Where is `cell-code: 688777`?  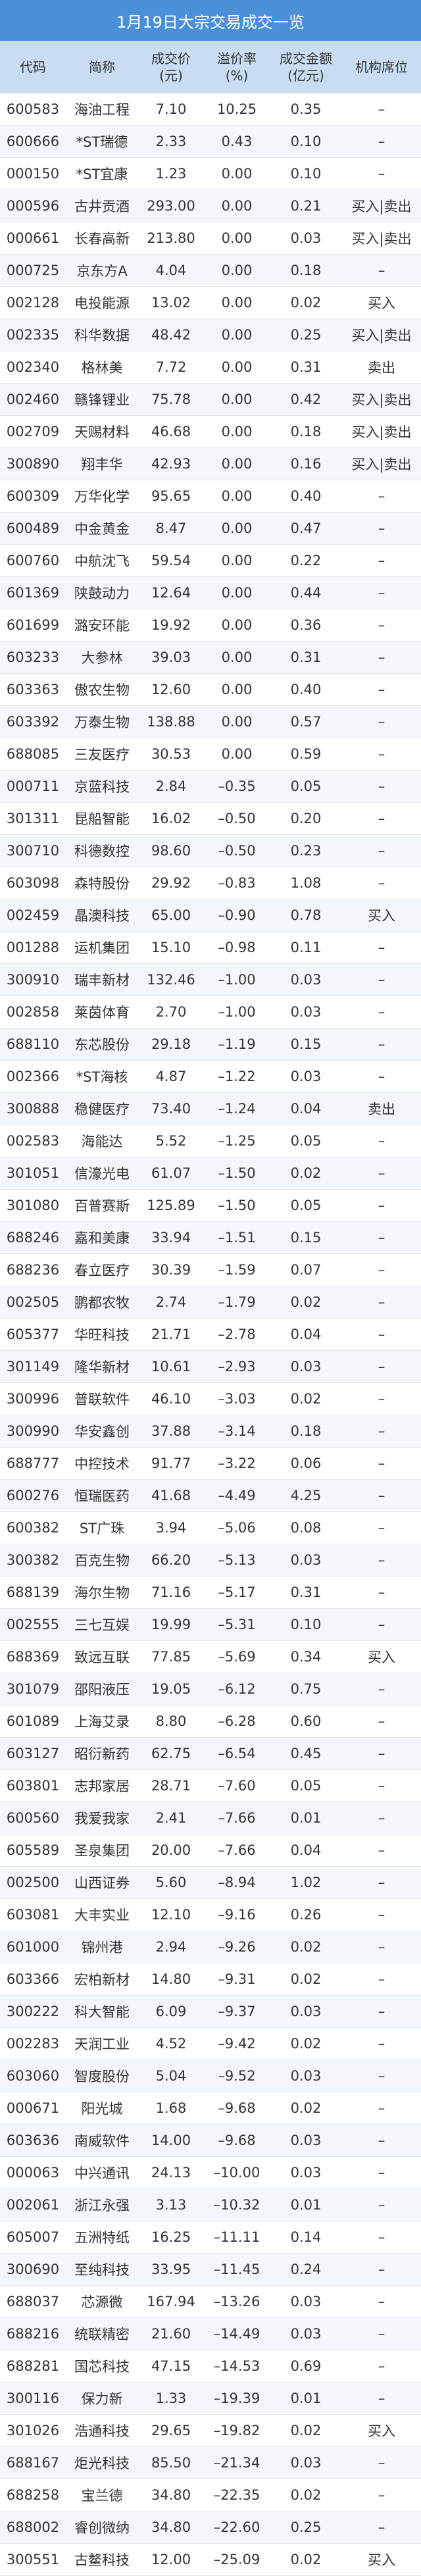
cell-code: 688777 is located at coordinates (33, 1463).